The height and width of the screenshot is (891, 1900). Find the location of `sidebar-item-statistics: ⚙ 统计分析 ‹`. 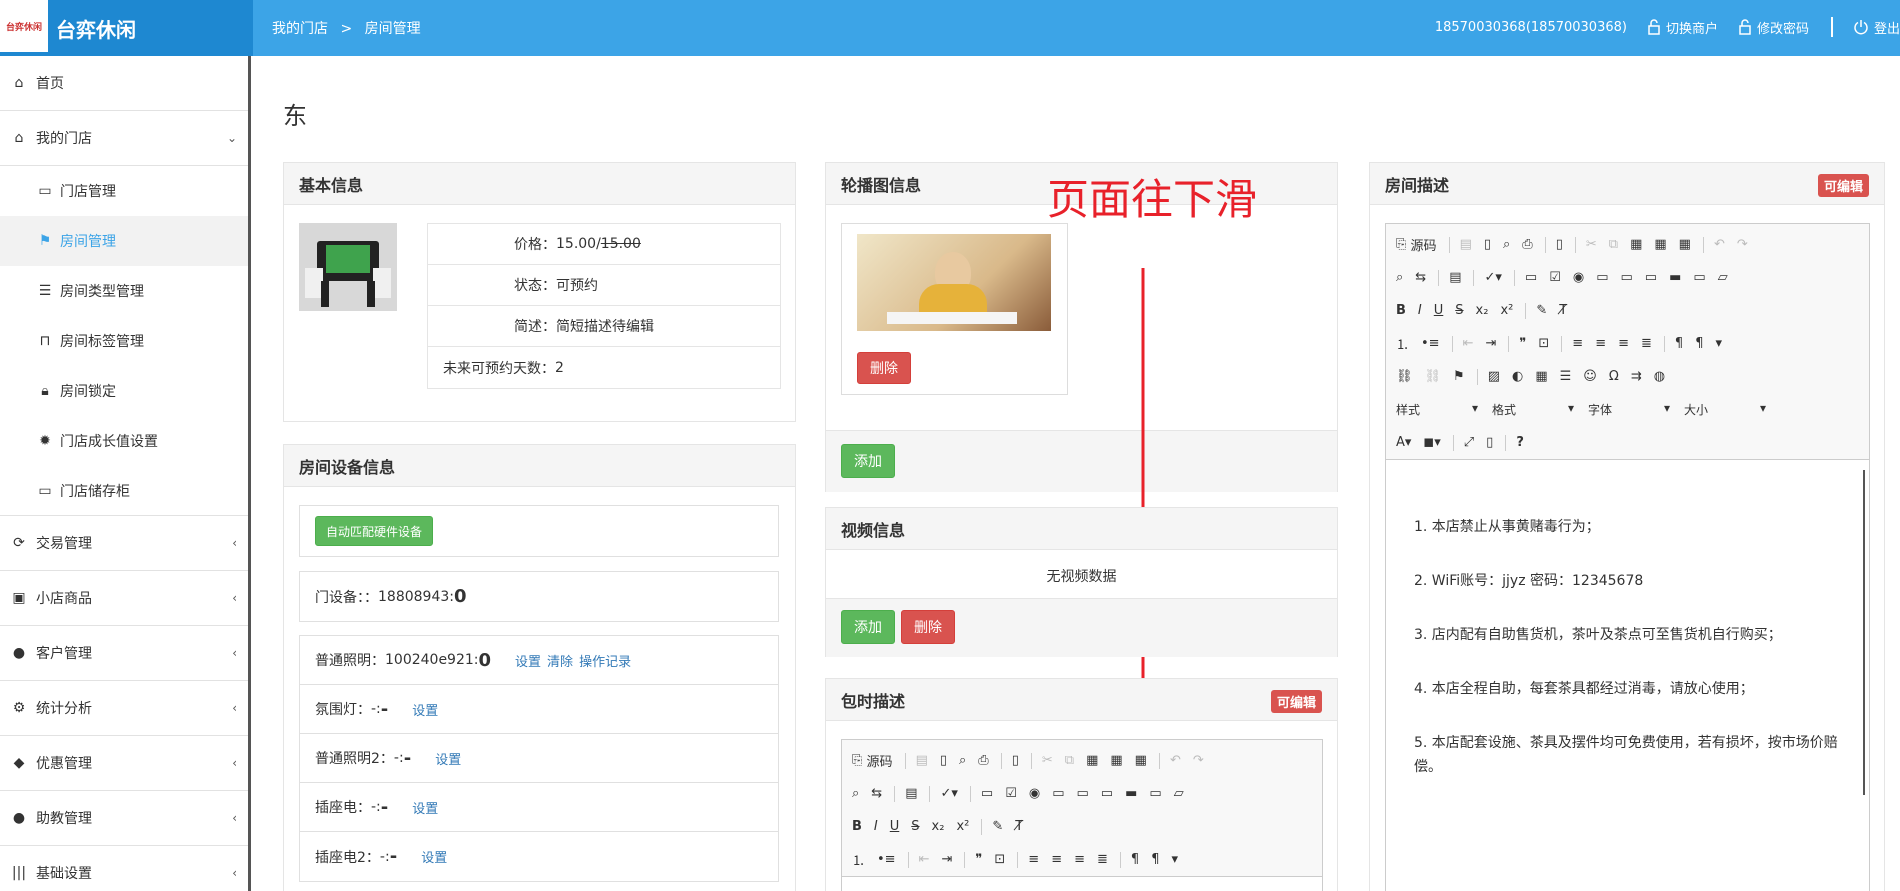

sidebar-item-statistics: ⚙ 统计分析 ‹ is located at coordinates (124, 708).